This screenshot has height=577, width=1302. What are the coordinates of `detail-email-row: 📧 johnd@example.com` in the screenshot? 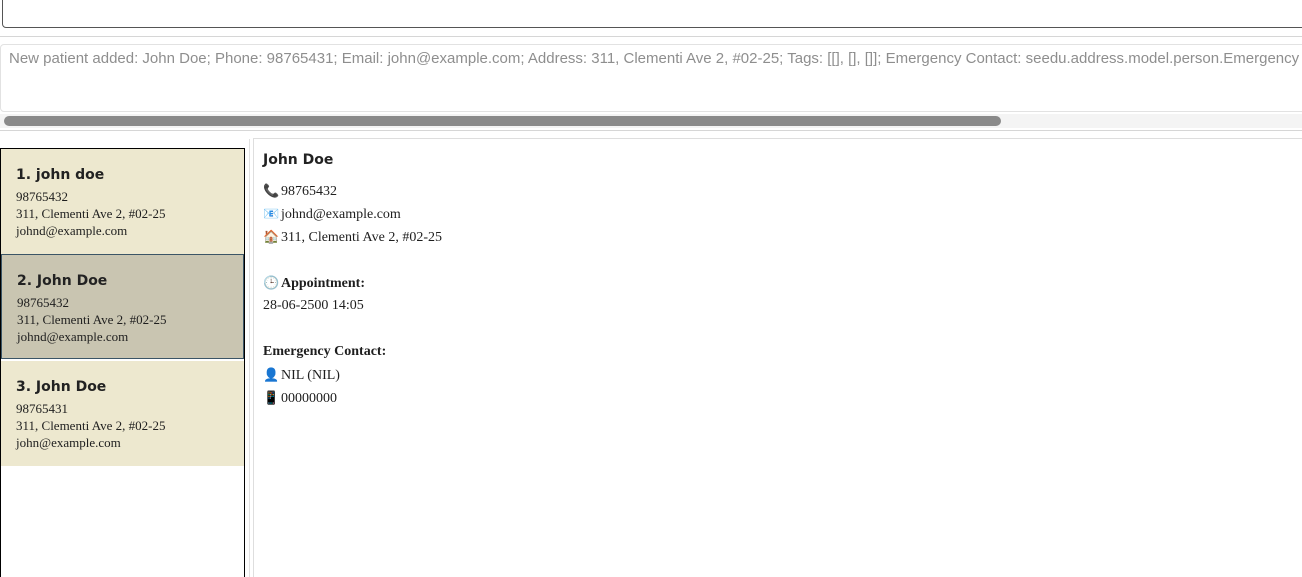 It's located at (332, 214).